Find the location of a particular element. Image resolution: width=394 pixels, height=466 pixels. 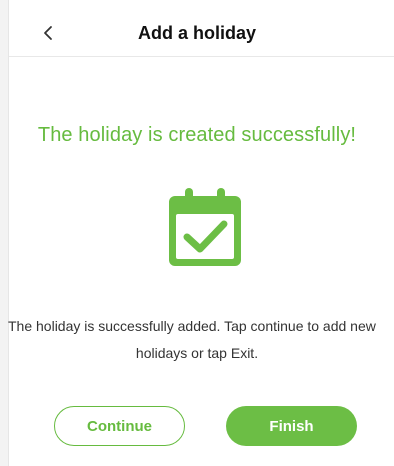

left-edge-frame is located at coordinates (4, 233).